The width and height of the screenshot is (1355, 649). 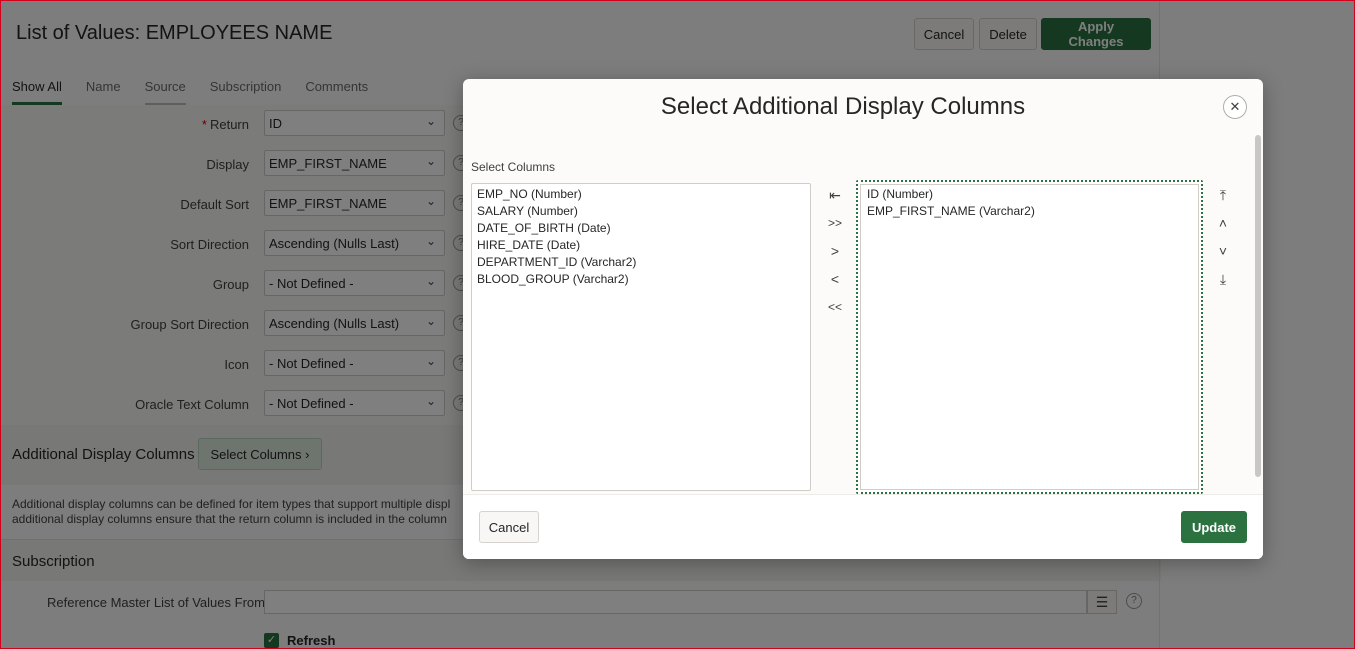 What do you see at coordinates (1223, 223) in the screenshot?
I see `move-up-icon: ˄` at bounding box center [1223, 223].